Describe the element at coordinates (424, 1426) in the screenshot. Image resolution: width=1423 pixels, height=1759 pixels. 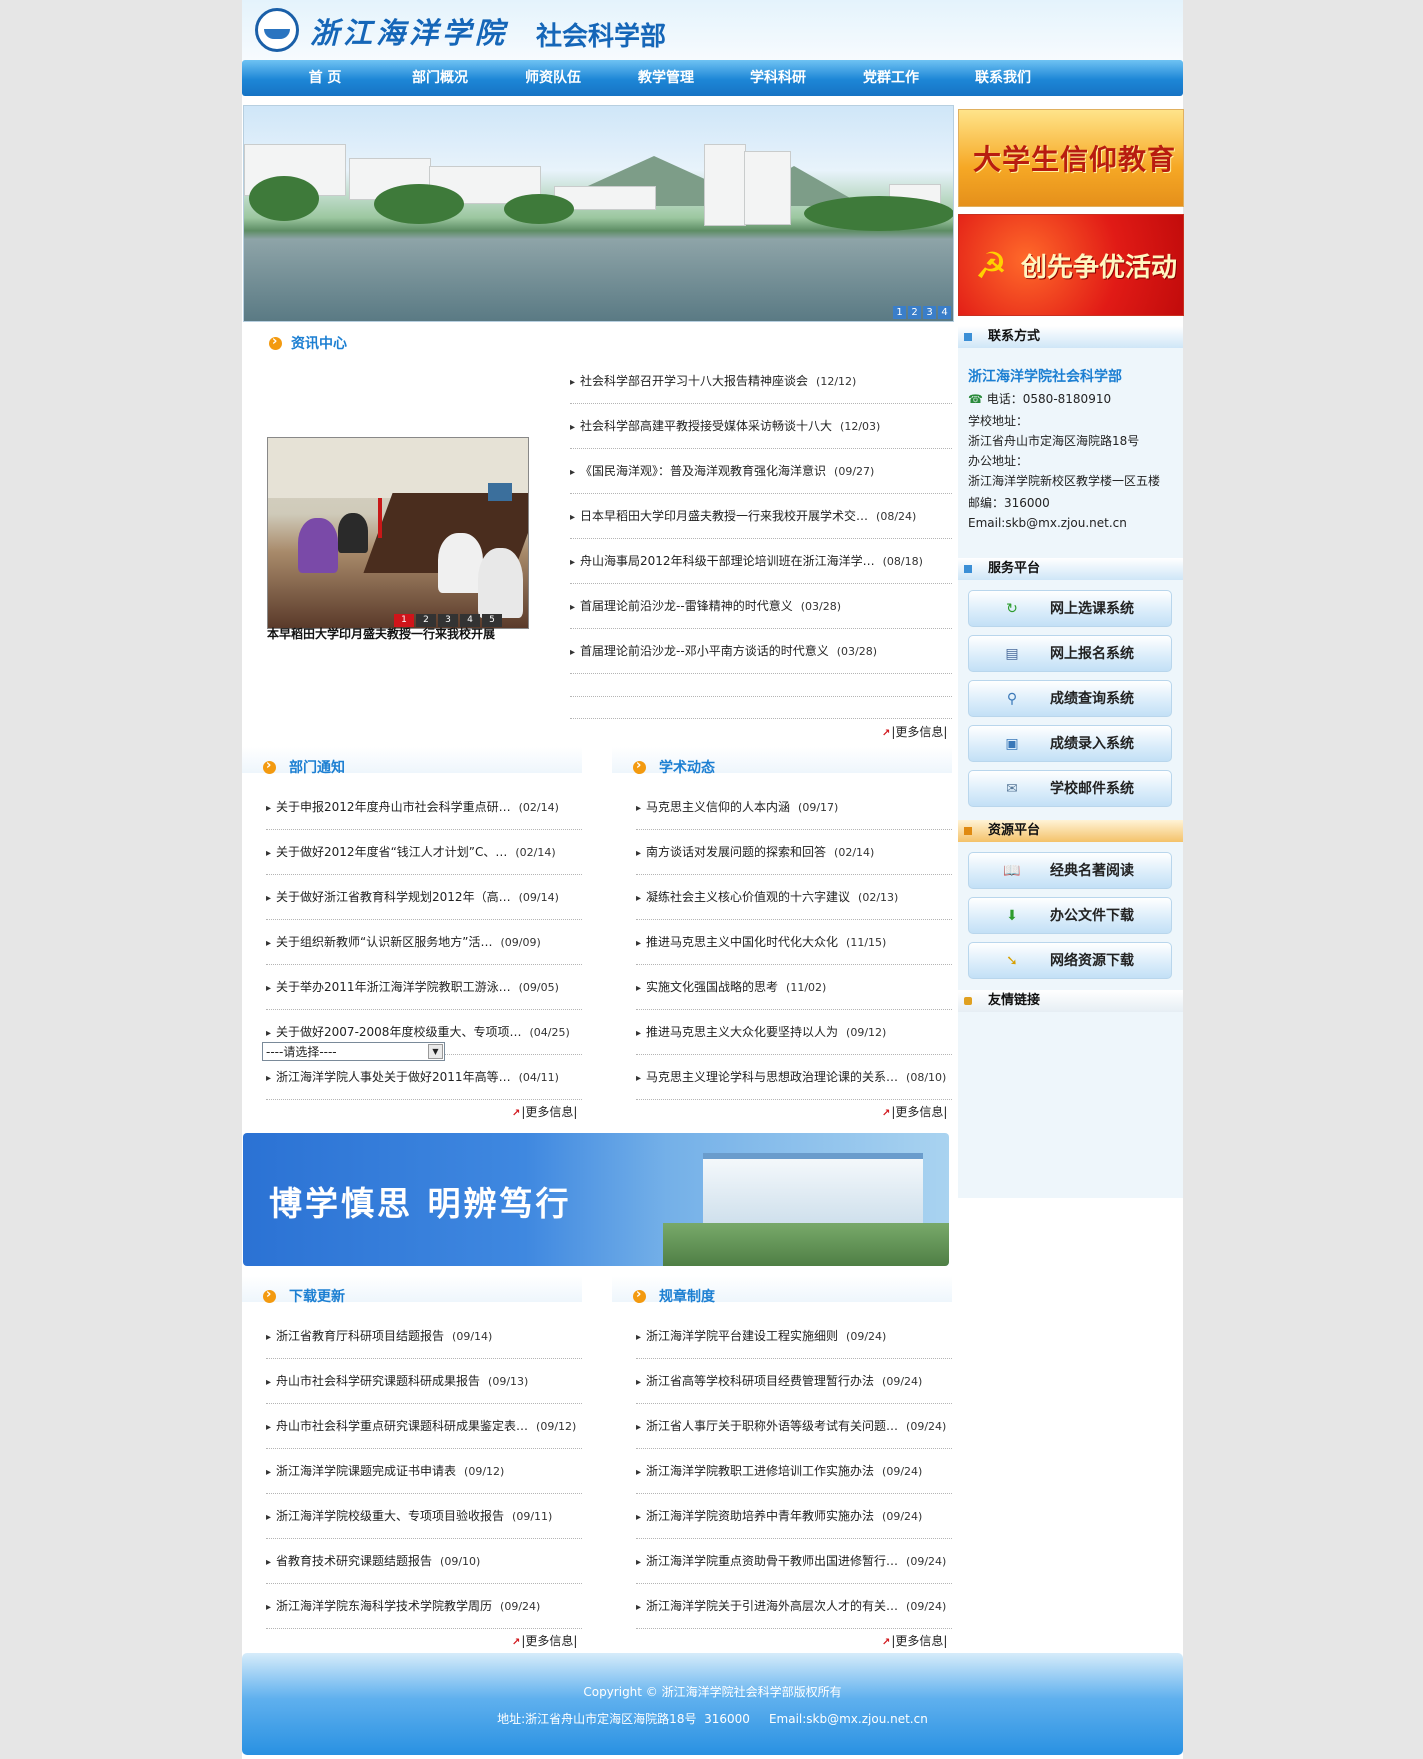
I see `download-item: 舟山市社会科学重点研究课题科研成果鉴定表…(09/12)` at that location.